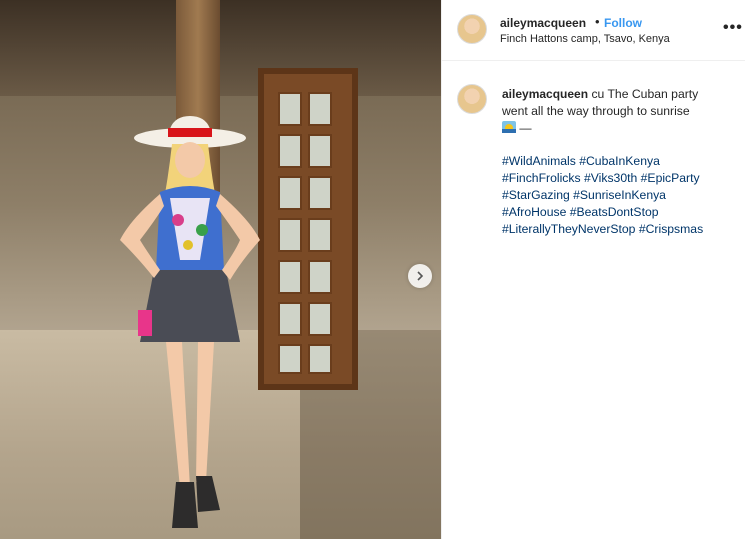 Image resolution: width=745 pixels, height=539 pixels. What do you see at coordinates (536, 195) in the screenshot?
I see `hashtag-link: #StarGazing` at bounding box center [536, 195].